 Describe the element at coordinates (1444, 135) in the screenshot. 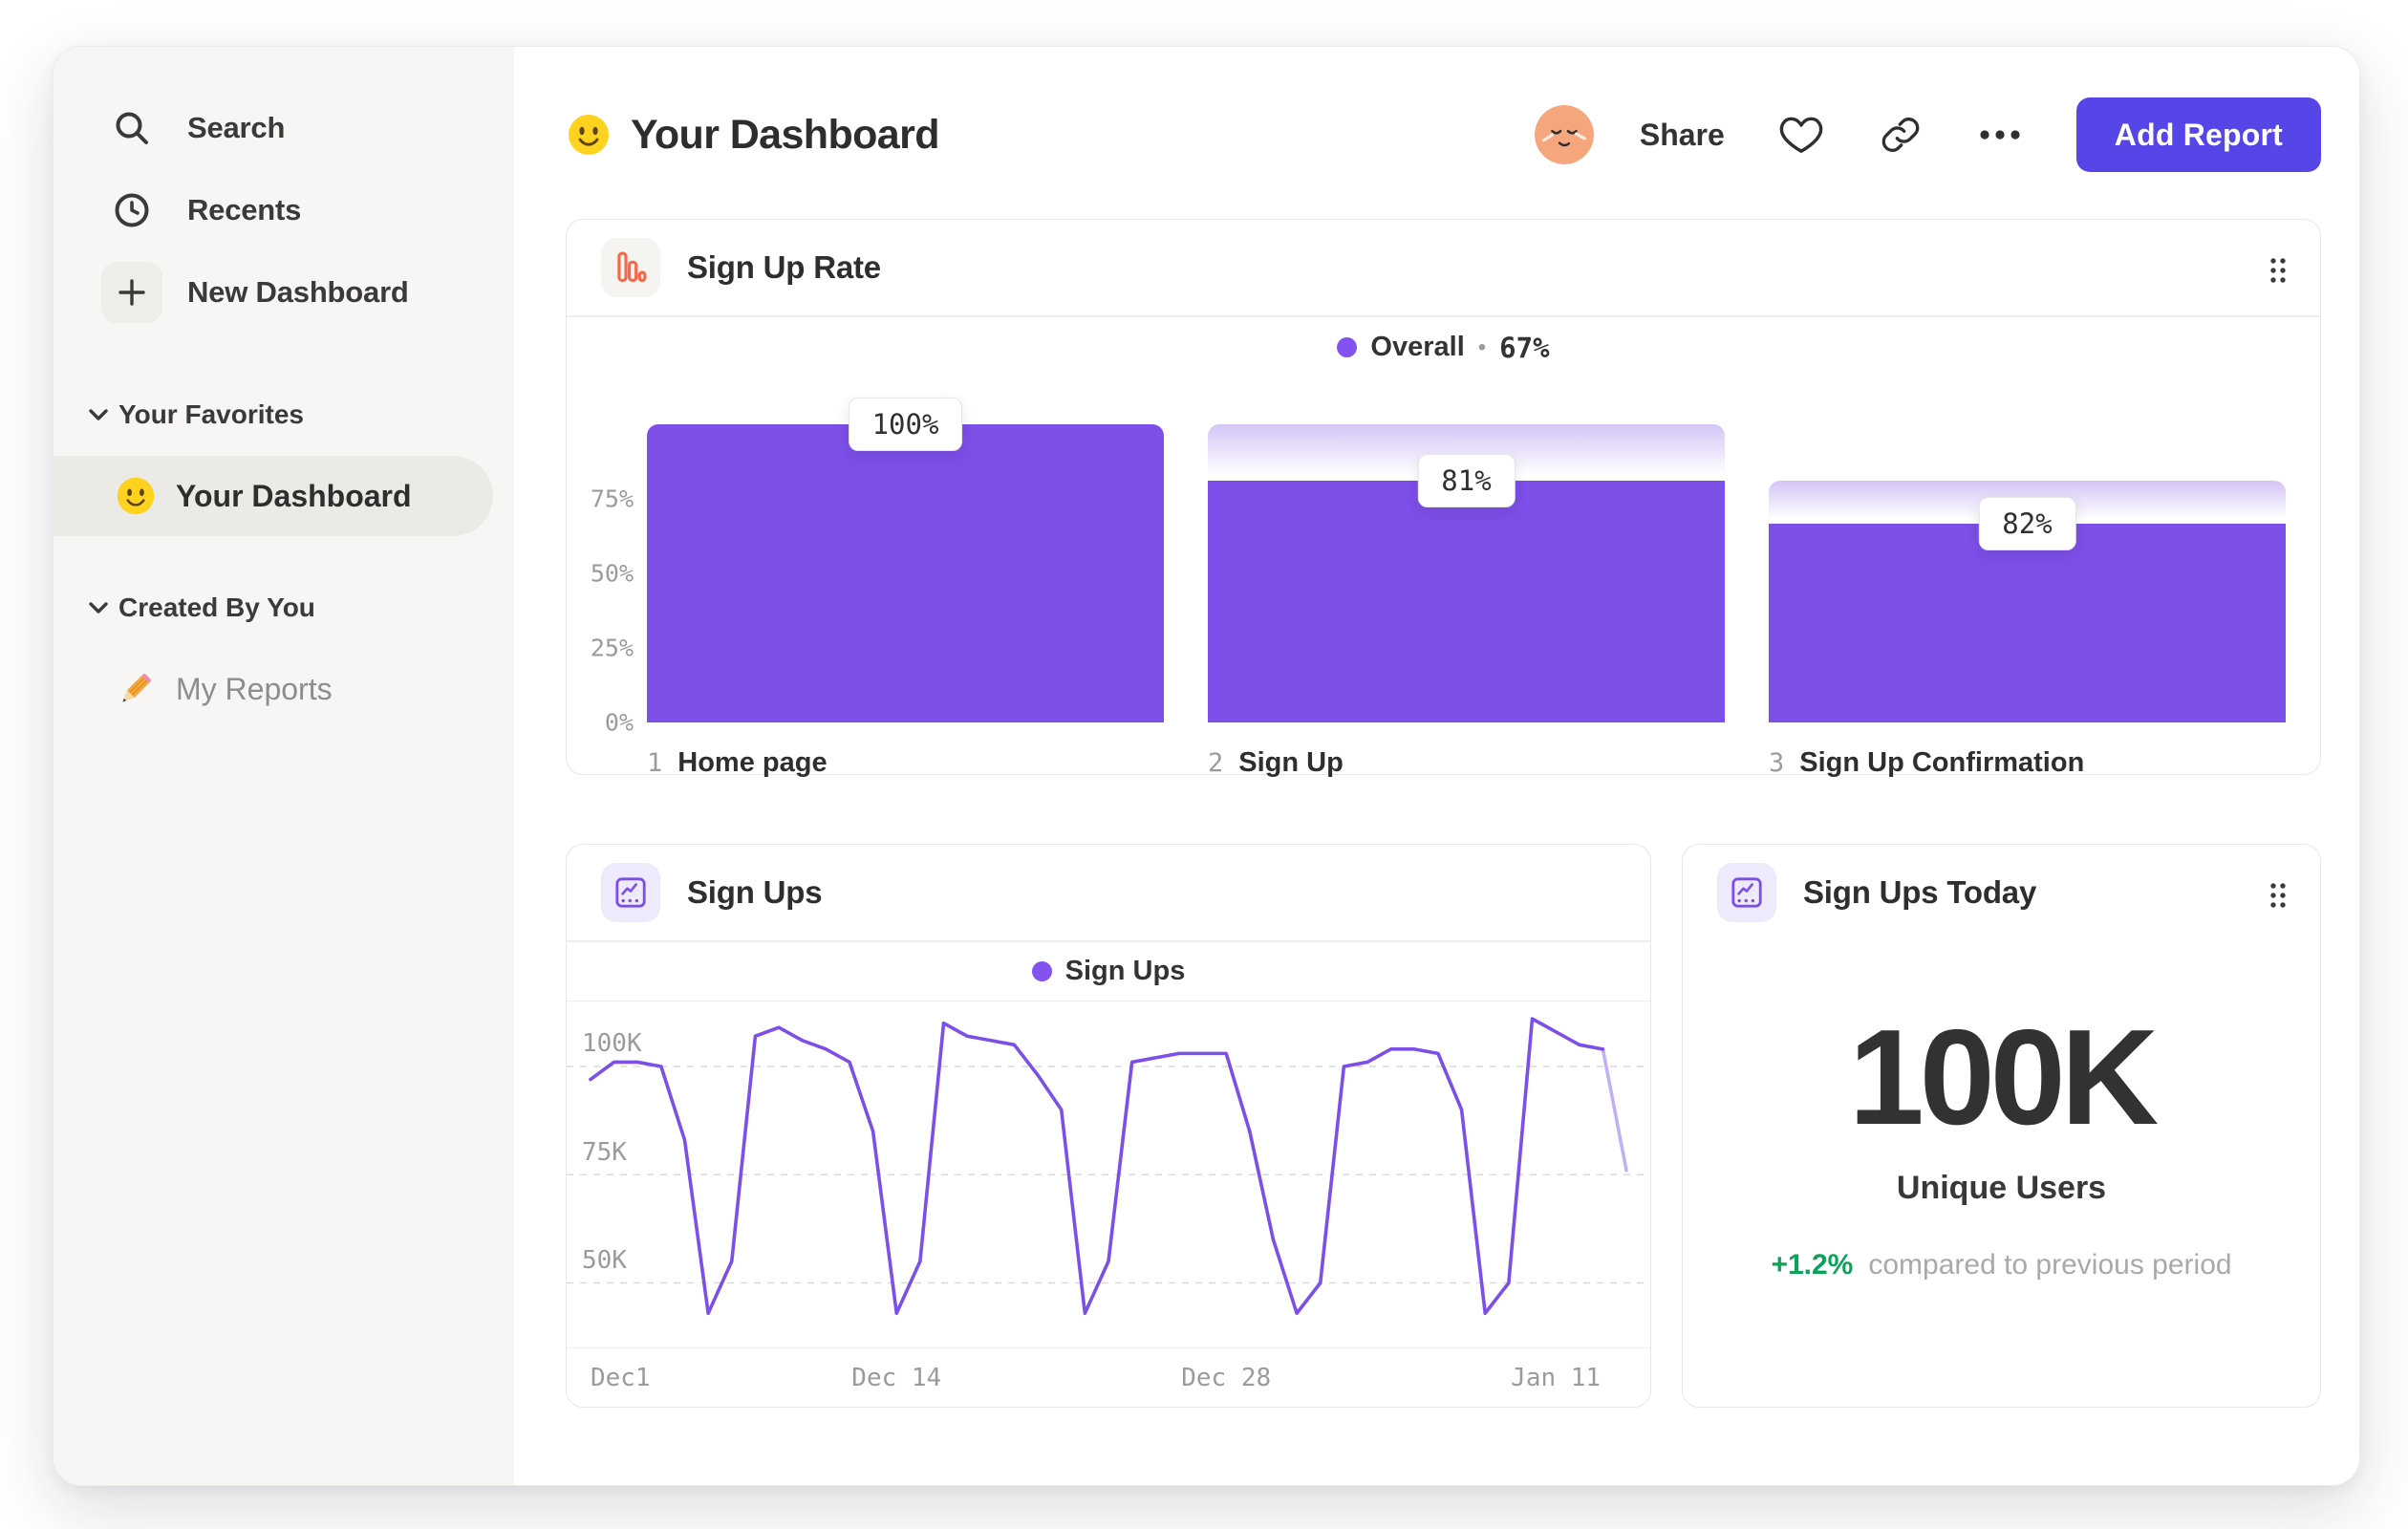

I see `page-header: Your Dashboard Share Add Report` at that location.